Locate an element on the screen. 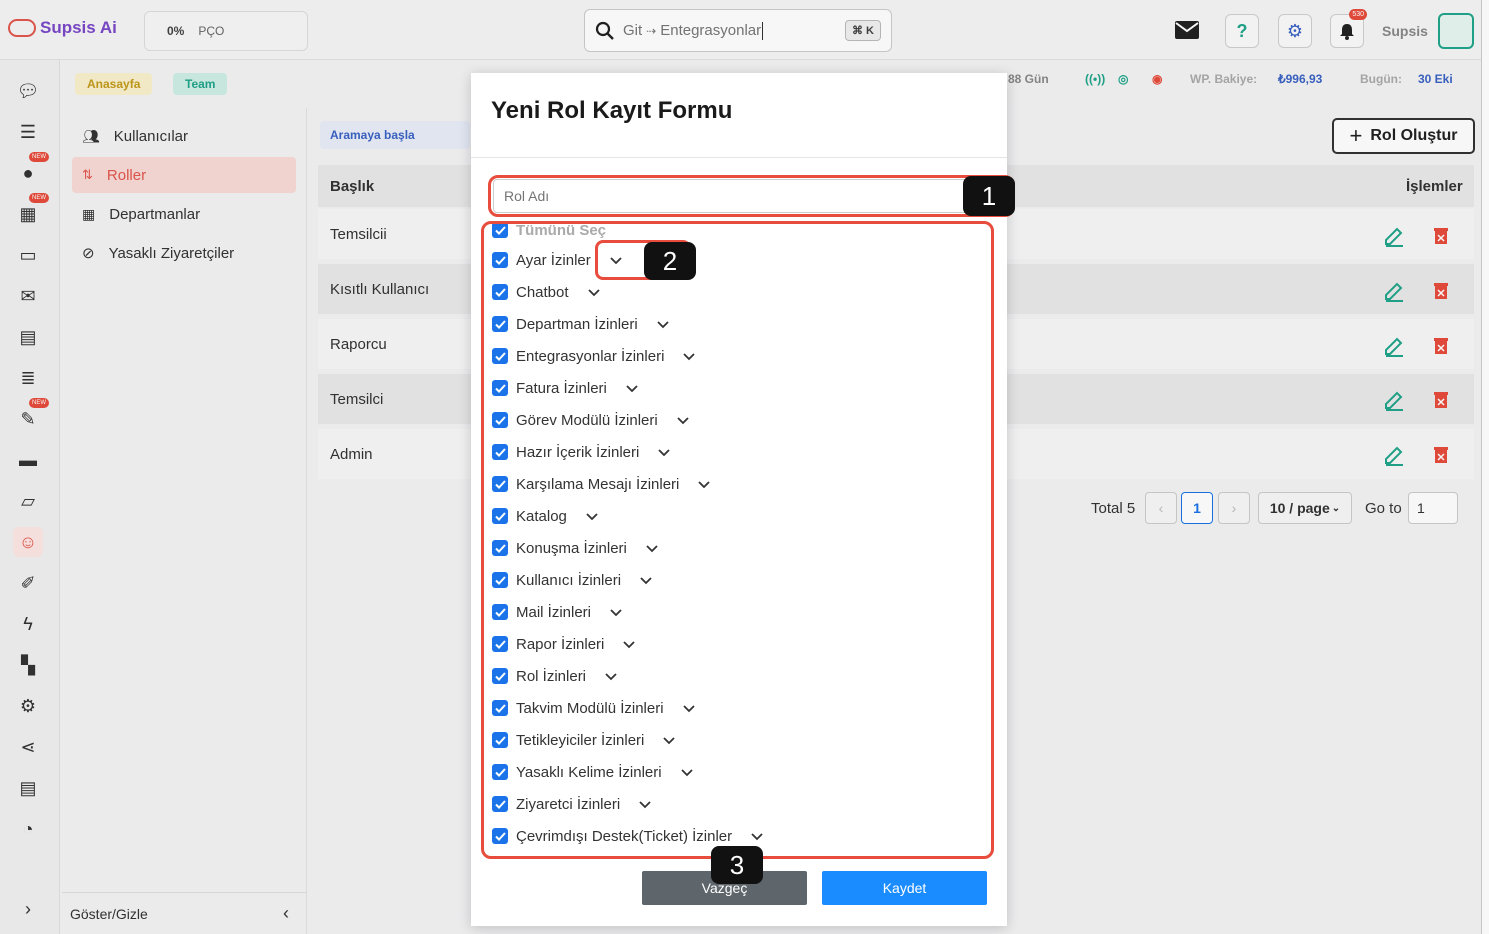  callout-3: 3 is located at coordinates (737, 865).